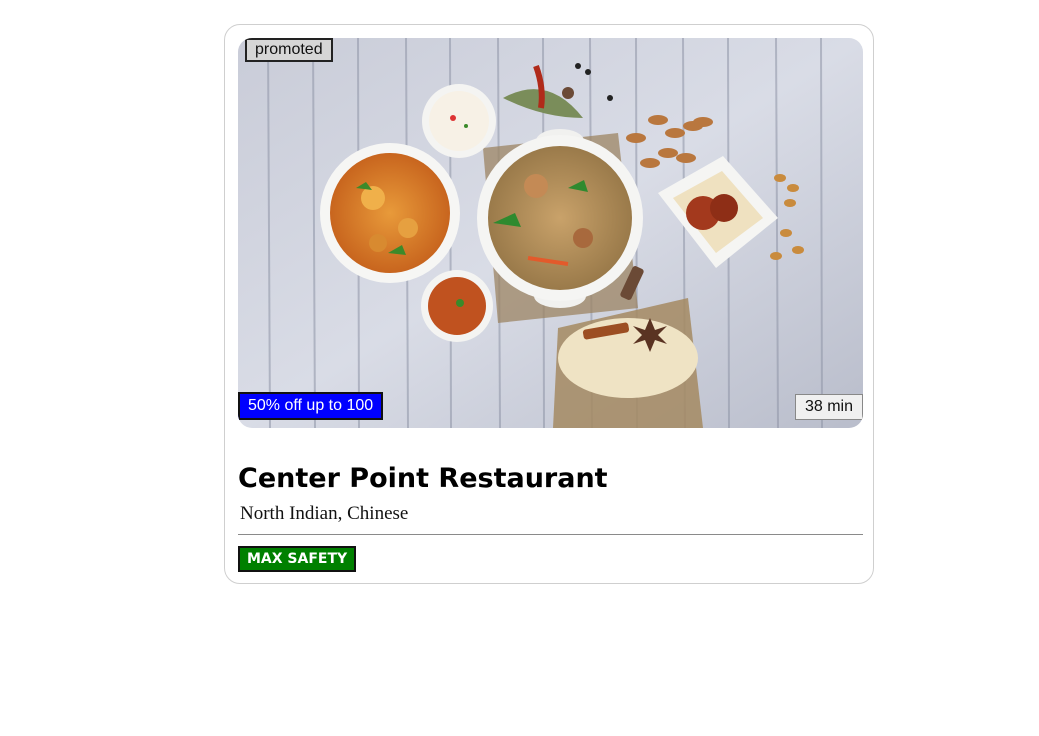 The width and height of the screenshot is (1039, 736). What do you see at coordinates (550, 534) in the screenshot?
I see `divider` at bounding box center [550, 534].